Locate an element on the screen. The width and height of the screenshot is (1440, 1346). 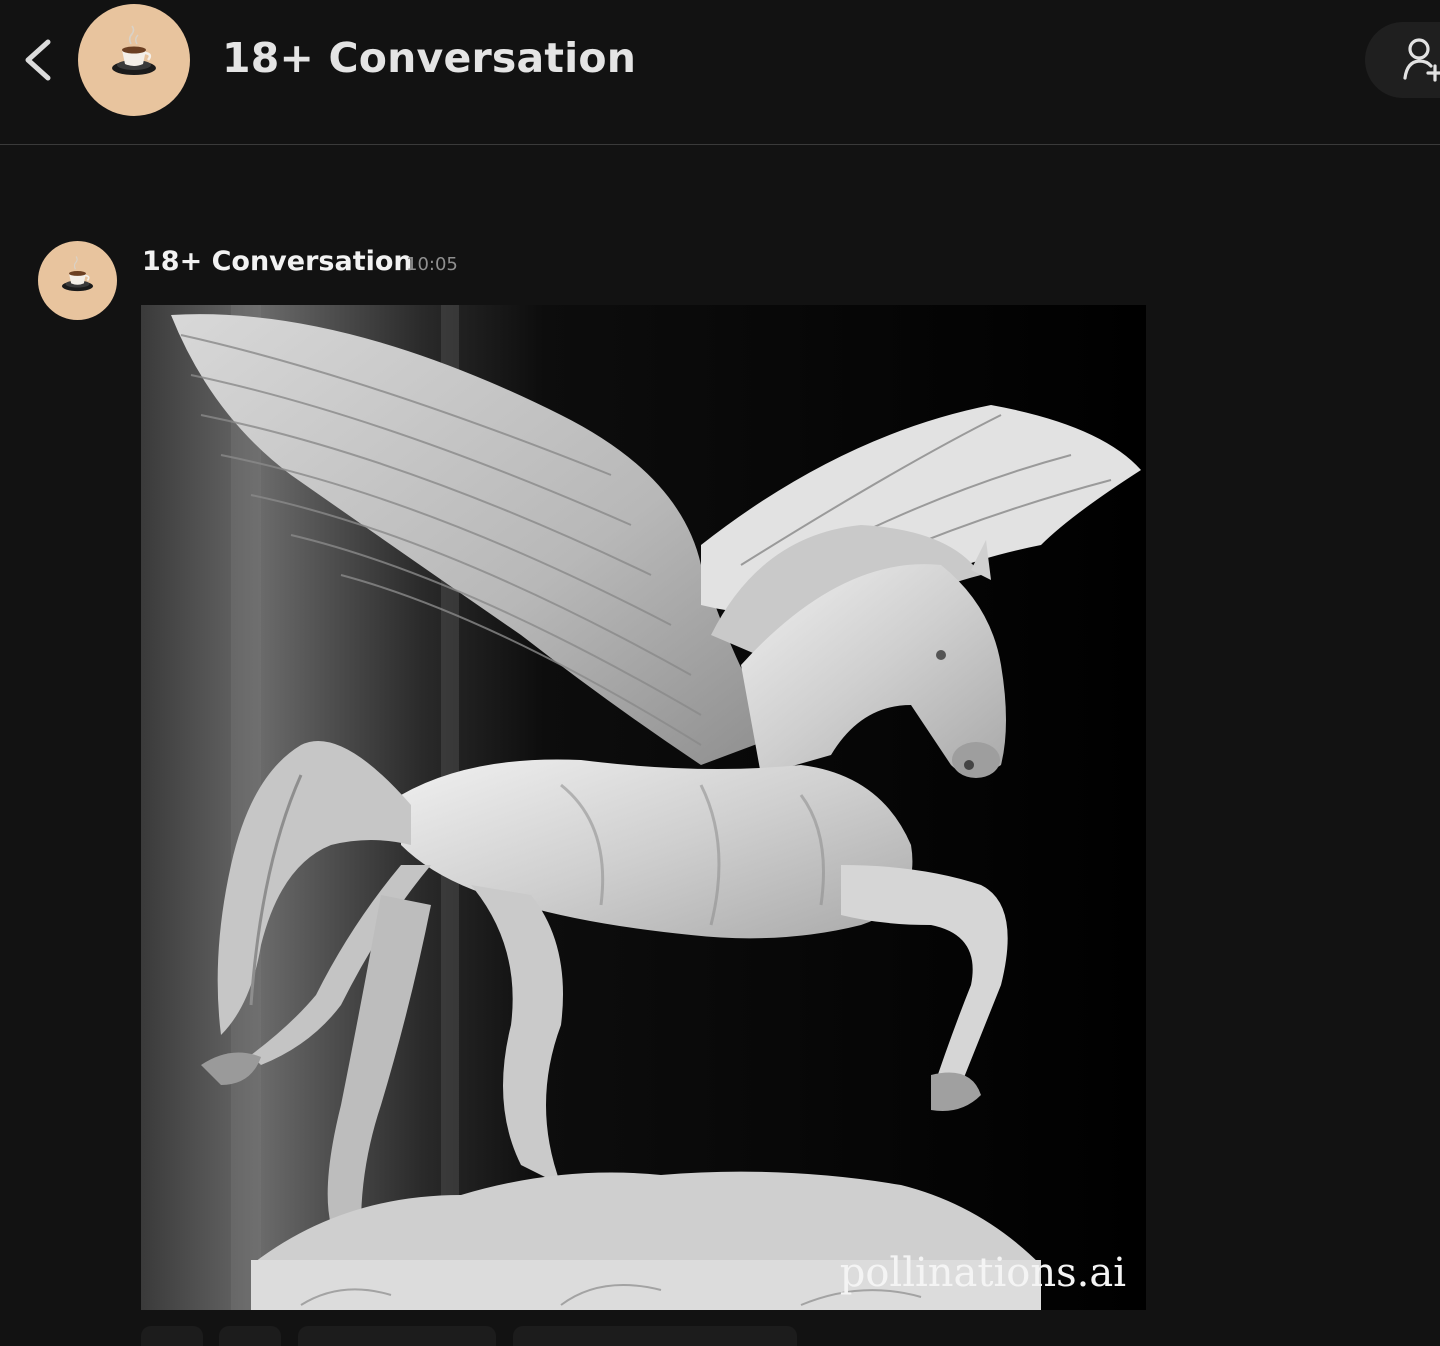
message-timestamp: 10:05 is located at coordinates (432, 264).